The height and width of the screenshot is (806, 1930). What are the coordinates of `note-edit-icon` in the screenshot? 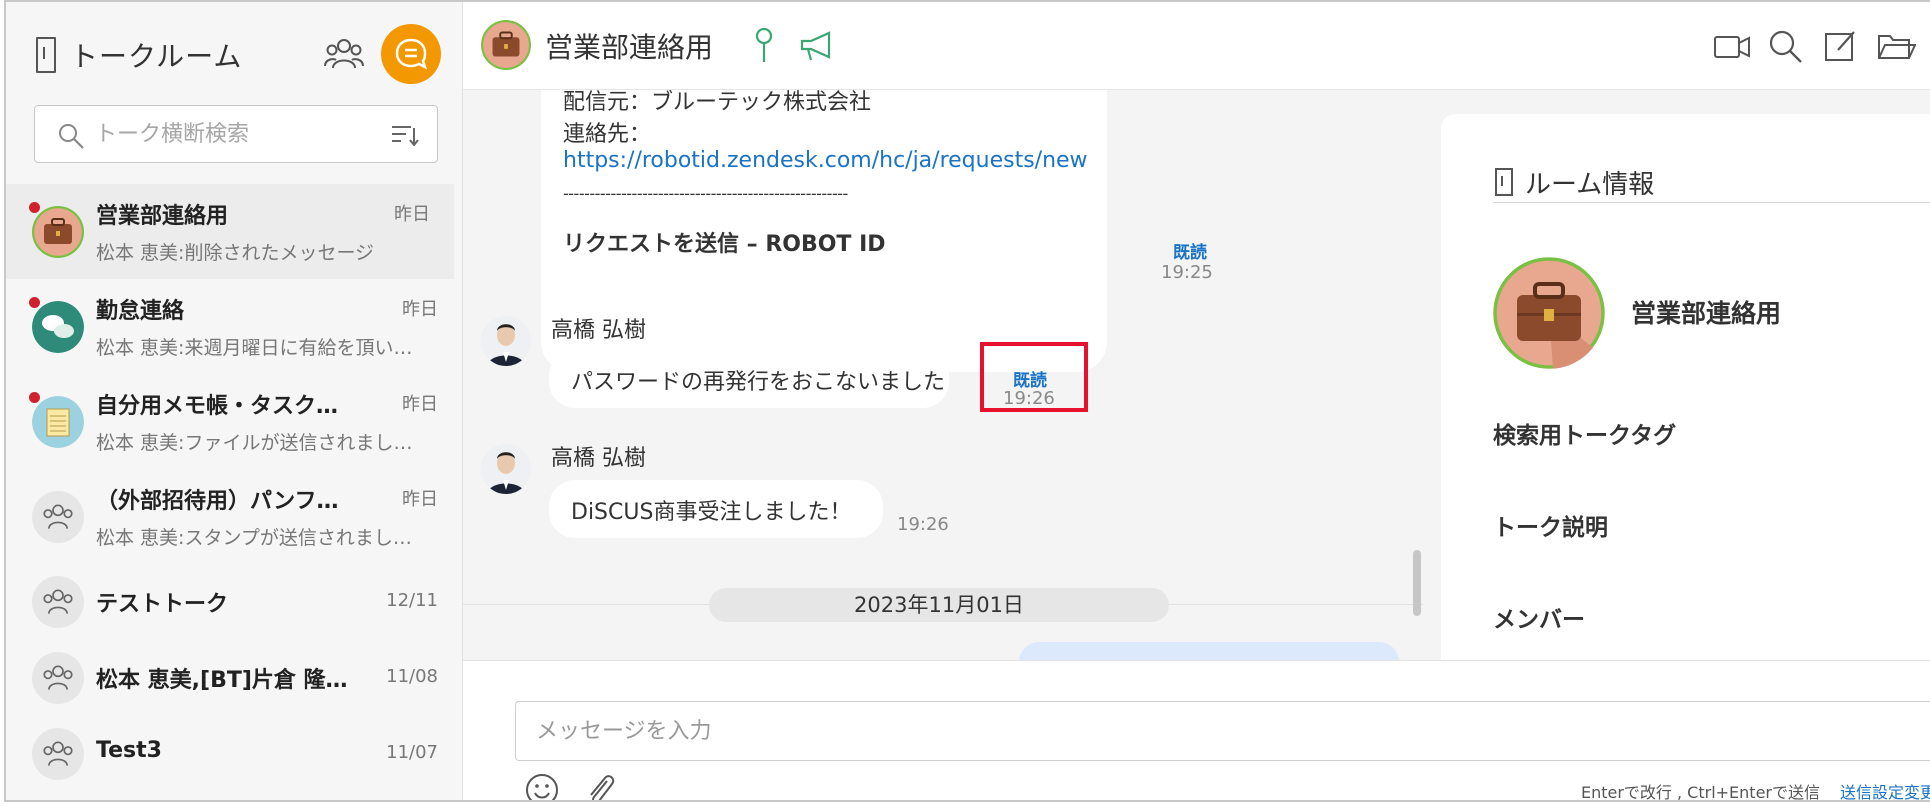 It's located at (1840, 46).